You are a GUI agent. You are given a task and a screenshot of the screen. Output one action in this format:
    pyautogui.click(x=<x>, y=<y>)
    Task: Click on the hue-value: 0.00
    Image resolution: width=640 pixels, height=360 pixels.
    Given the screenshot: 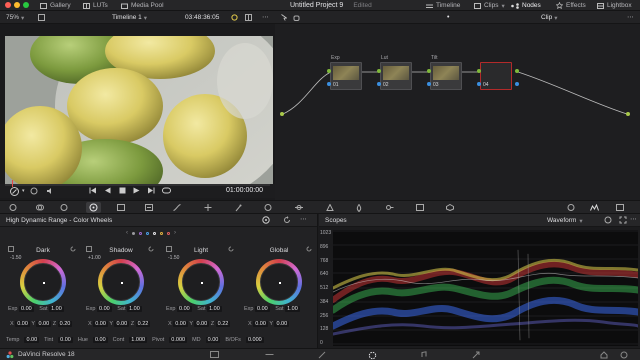 What is the action you would take?
    pyautogui.click(x=100, y=340)
    